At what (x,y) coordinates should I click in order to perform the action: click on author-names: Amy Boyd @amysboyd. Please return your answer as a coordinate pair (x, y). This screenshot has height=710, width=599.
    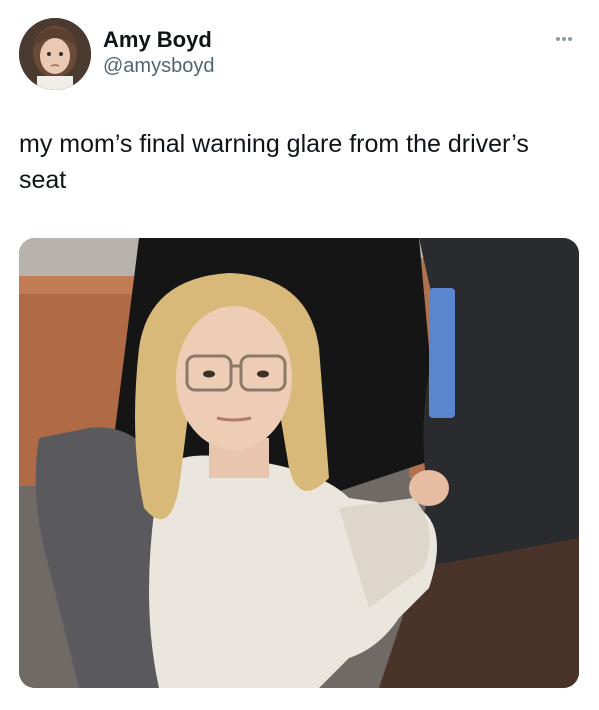
    Looking at the image, I should click on (158, 53).